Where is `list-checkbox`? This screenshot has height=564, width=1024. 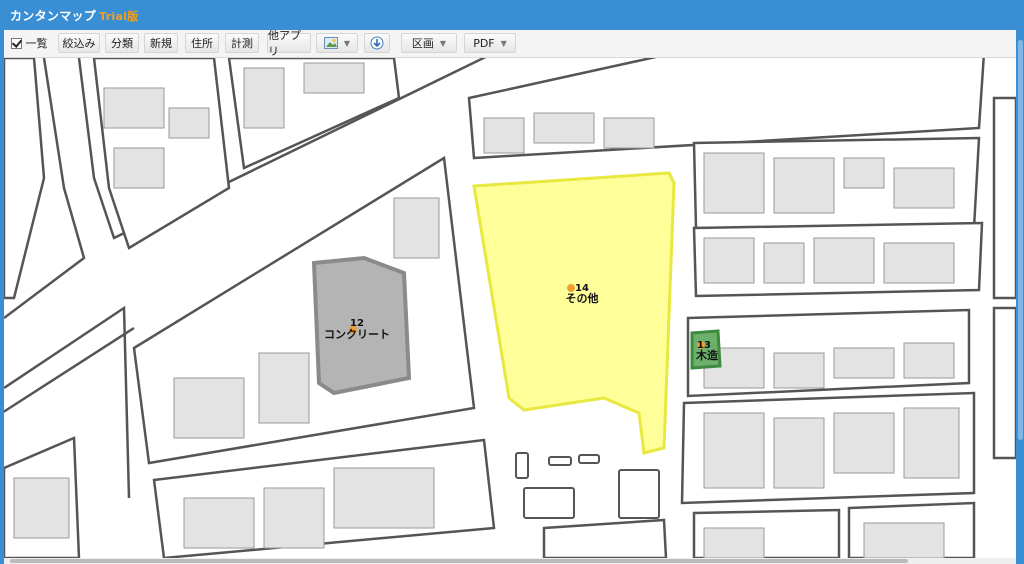 list-checkbox is located at coordinates (16, 43).